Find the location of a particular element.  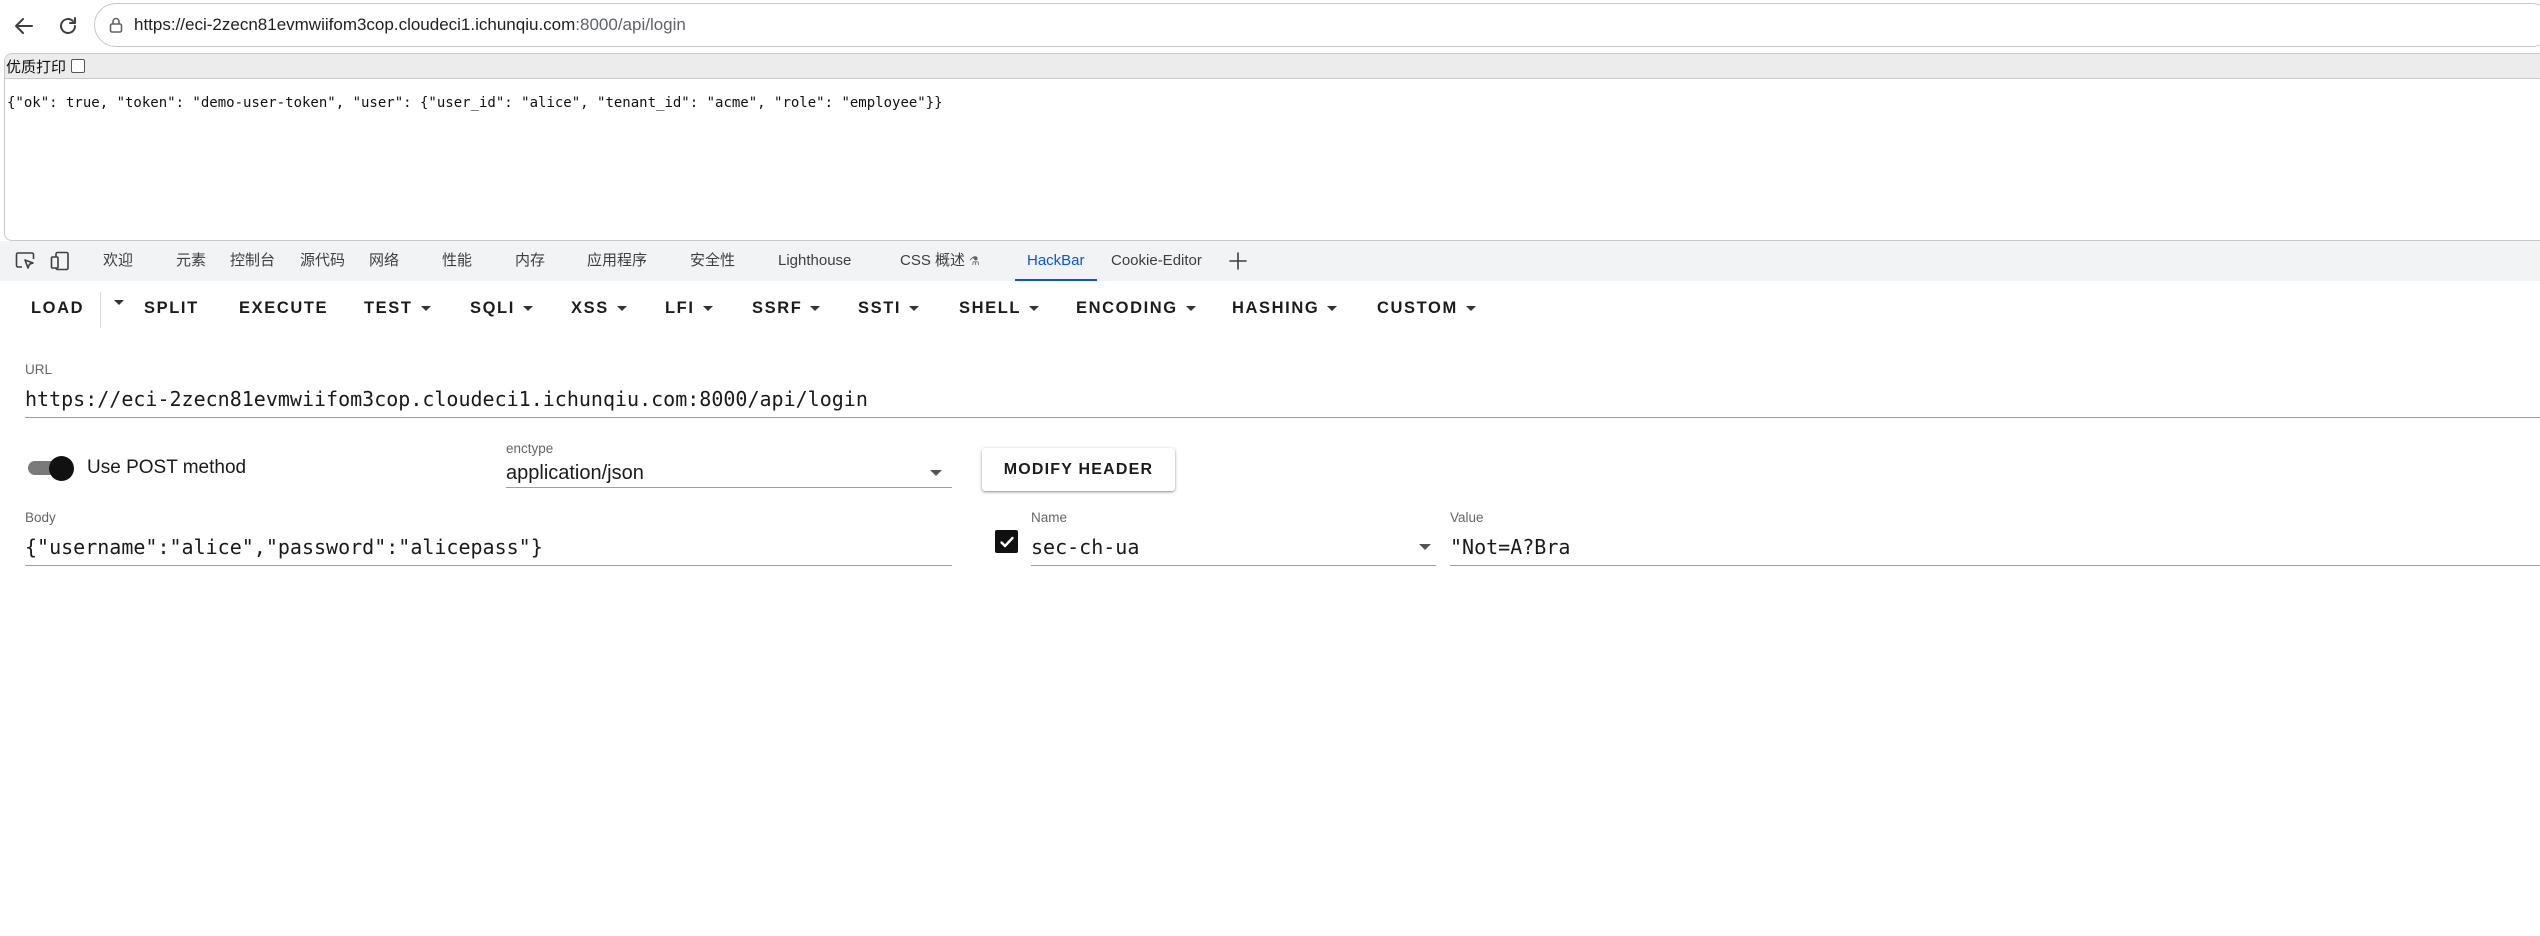

load-button: LOAD is located at coordinates (57, 308).